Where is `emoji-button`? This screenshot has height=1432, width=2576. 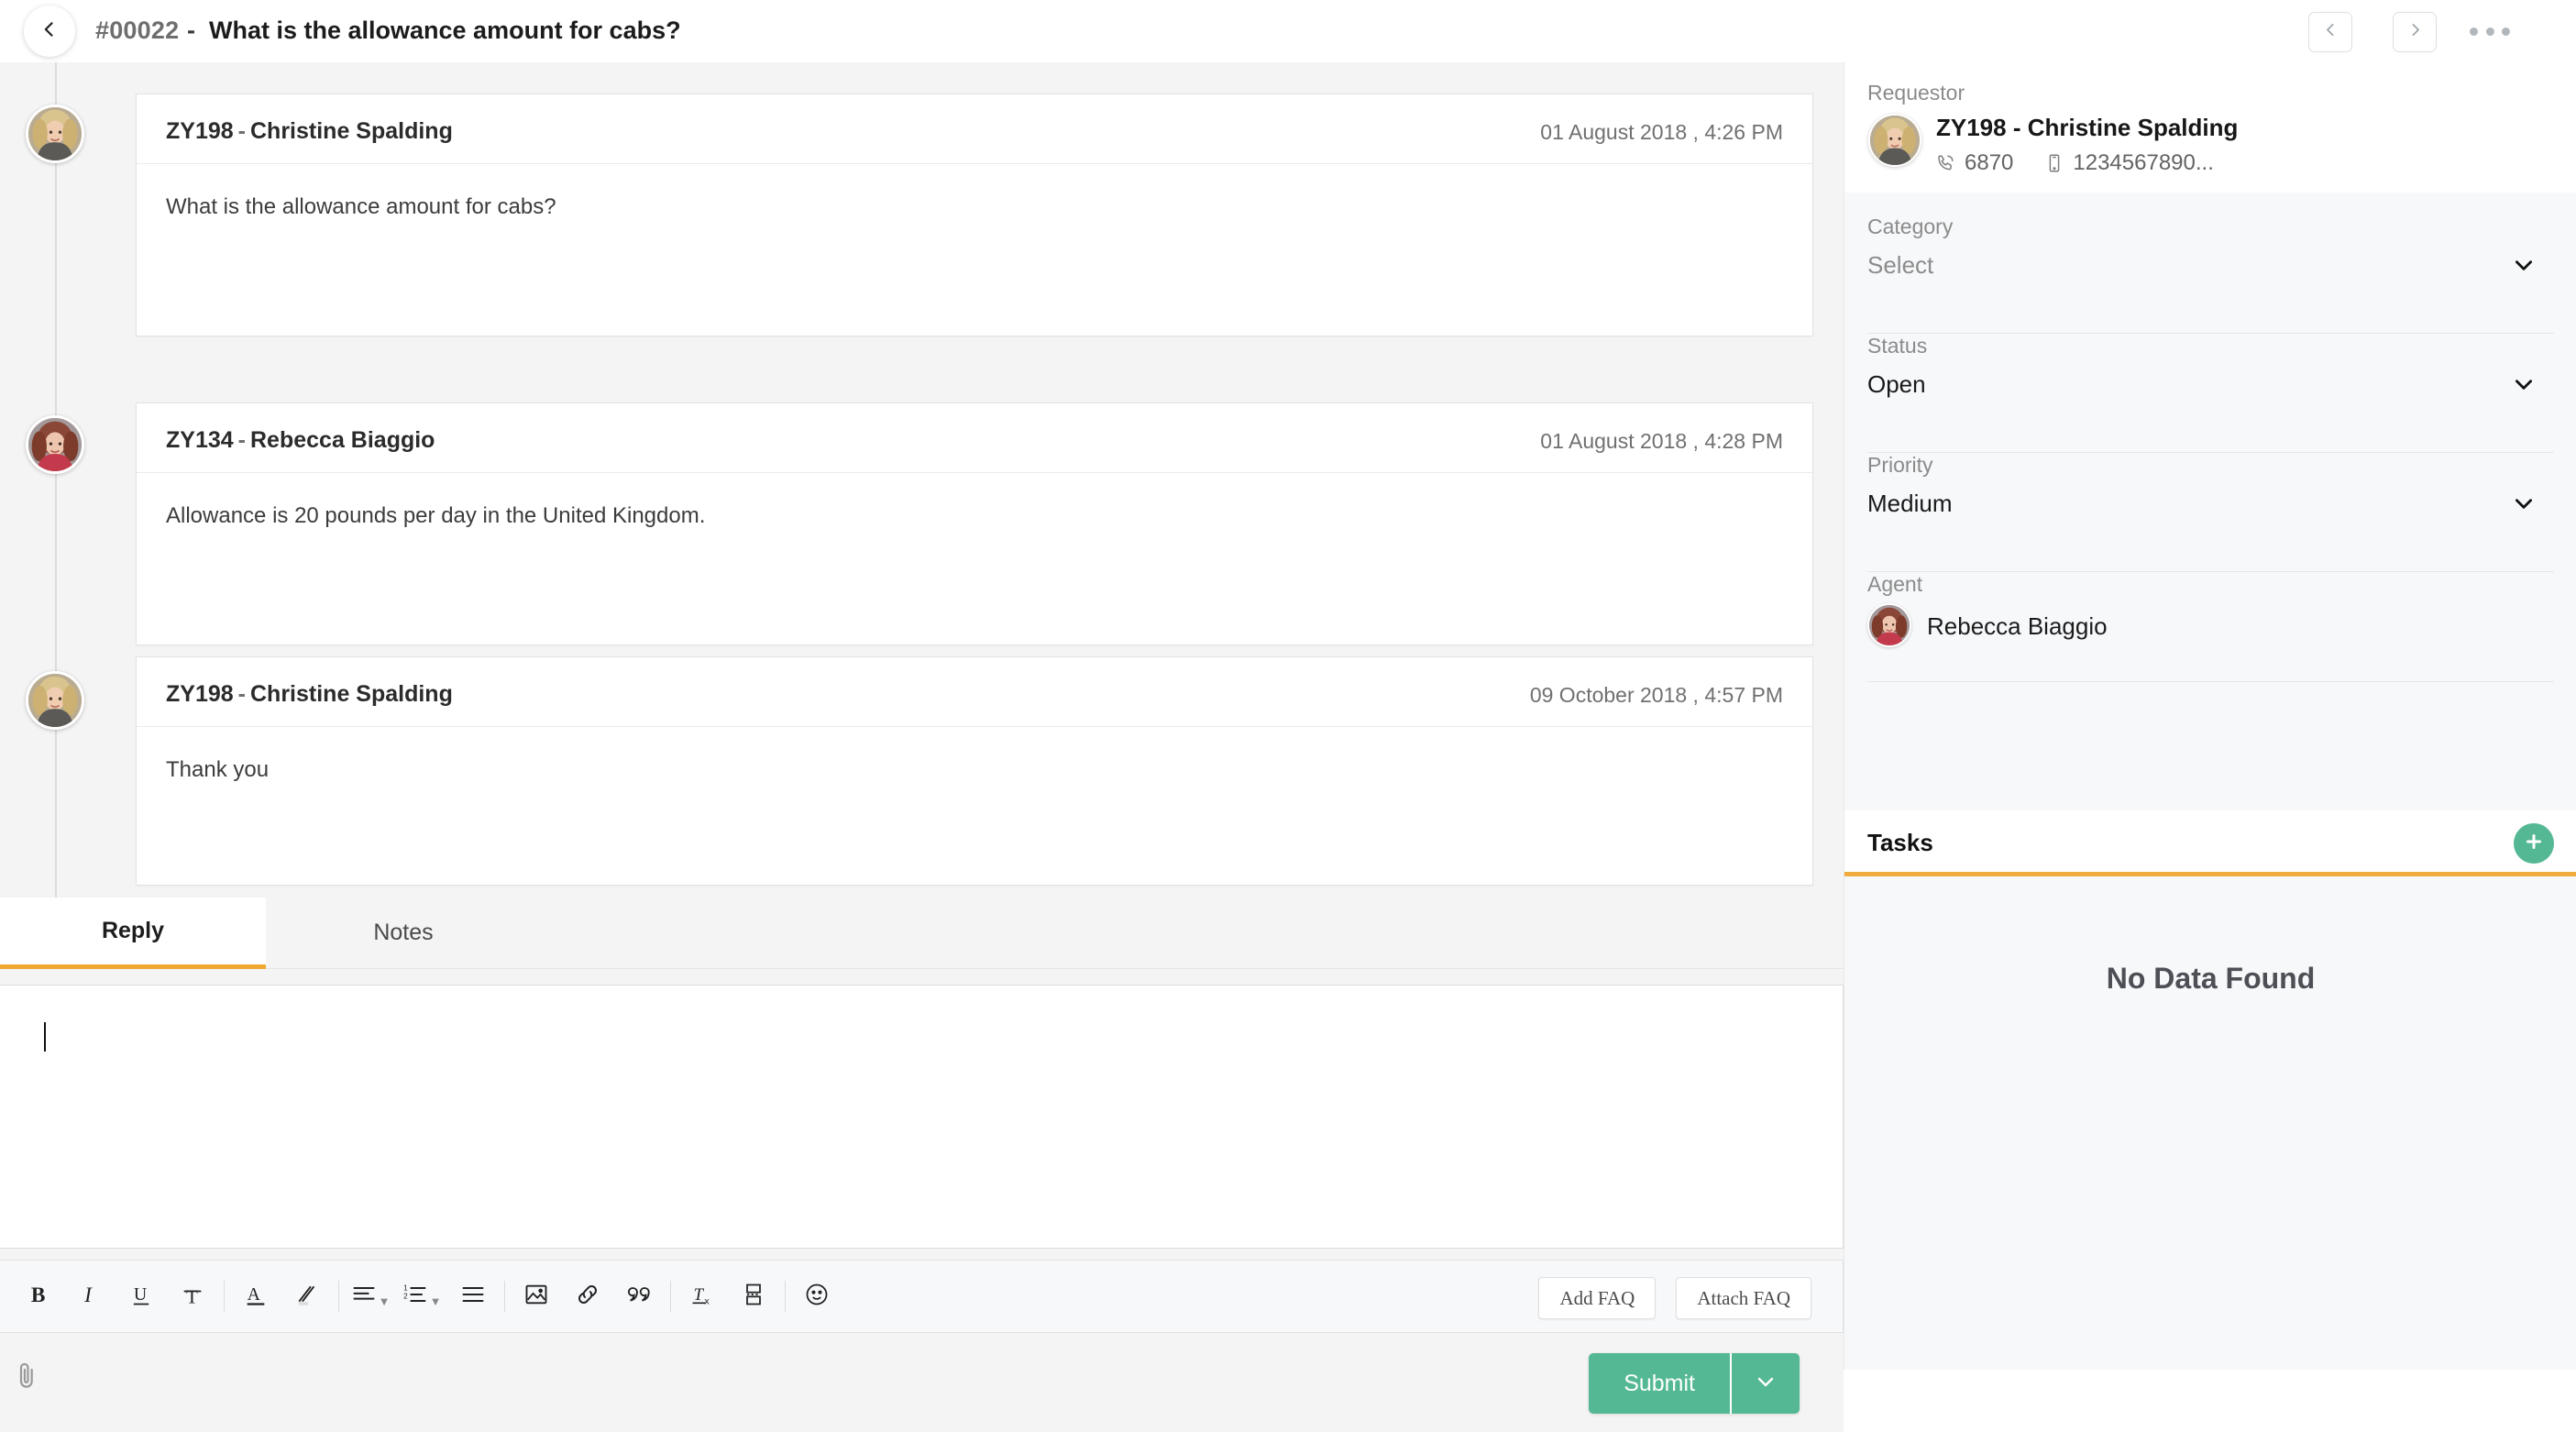 emoji-button is located at coordinates (816, 1296).